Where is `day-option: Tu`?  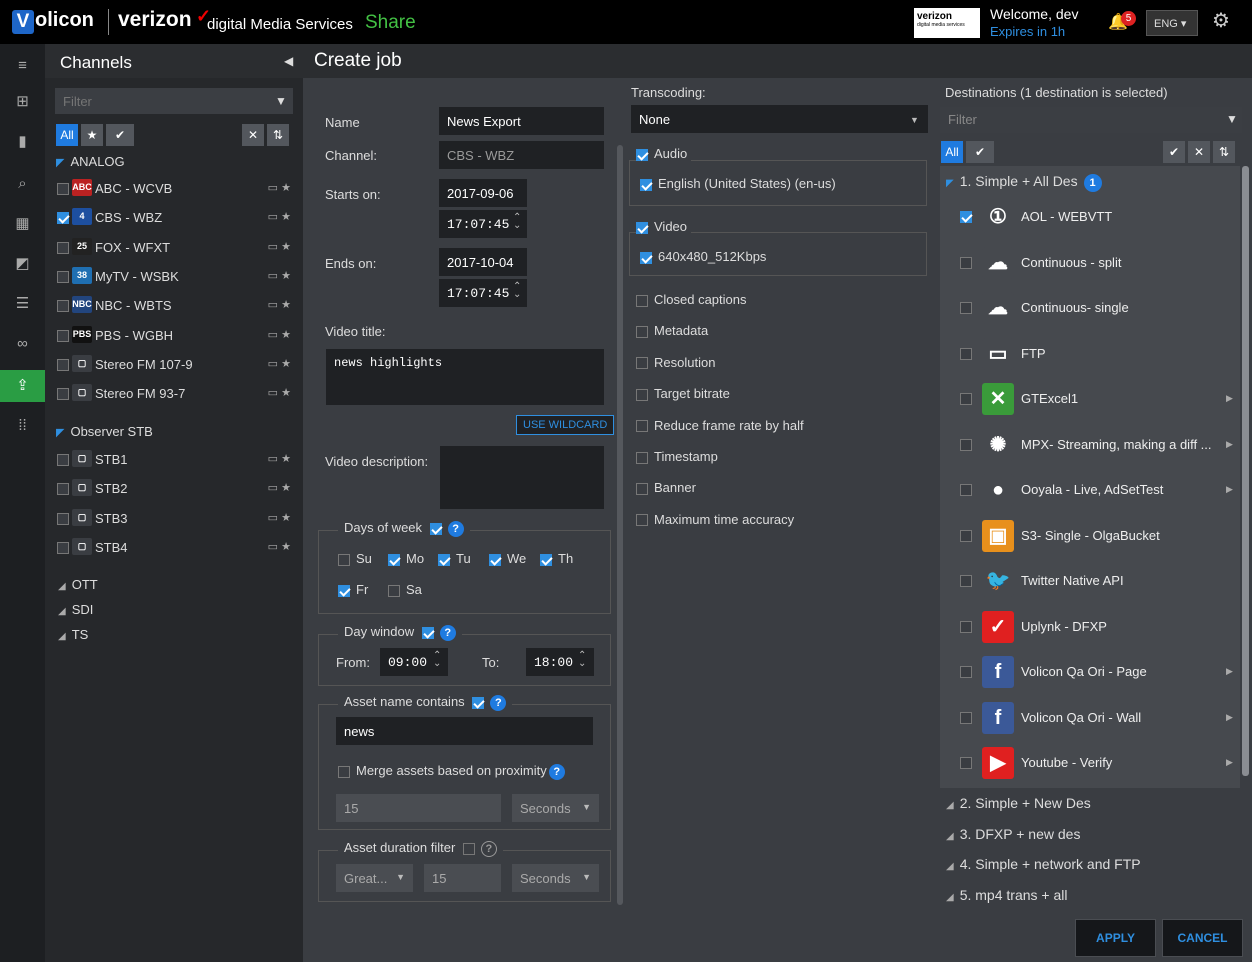
day-option: Tu is located at coordinates (454, 558).